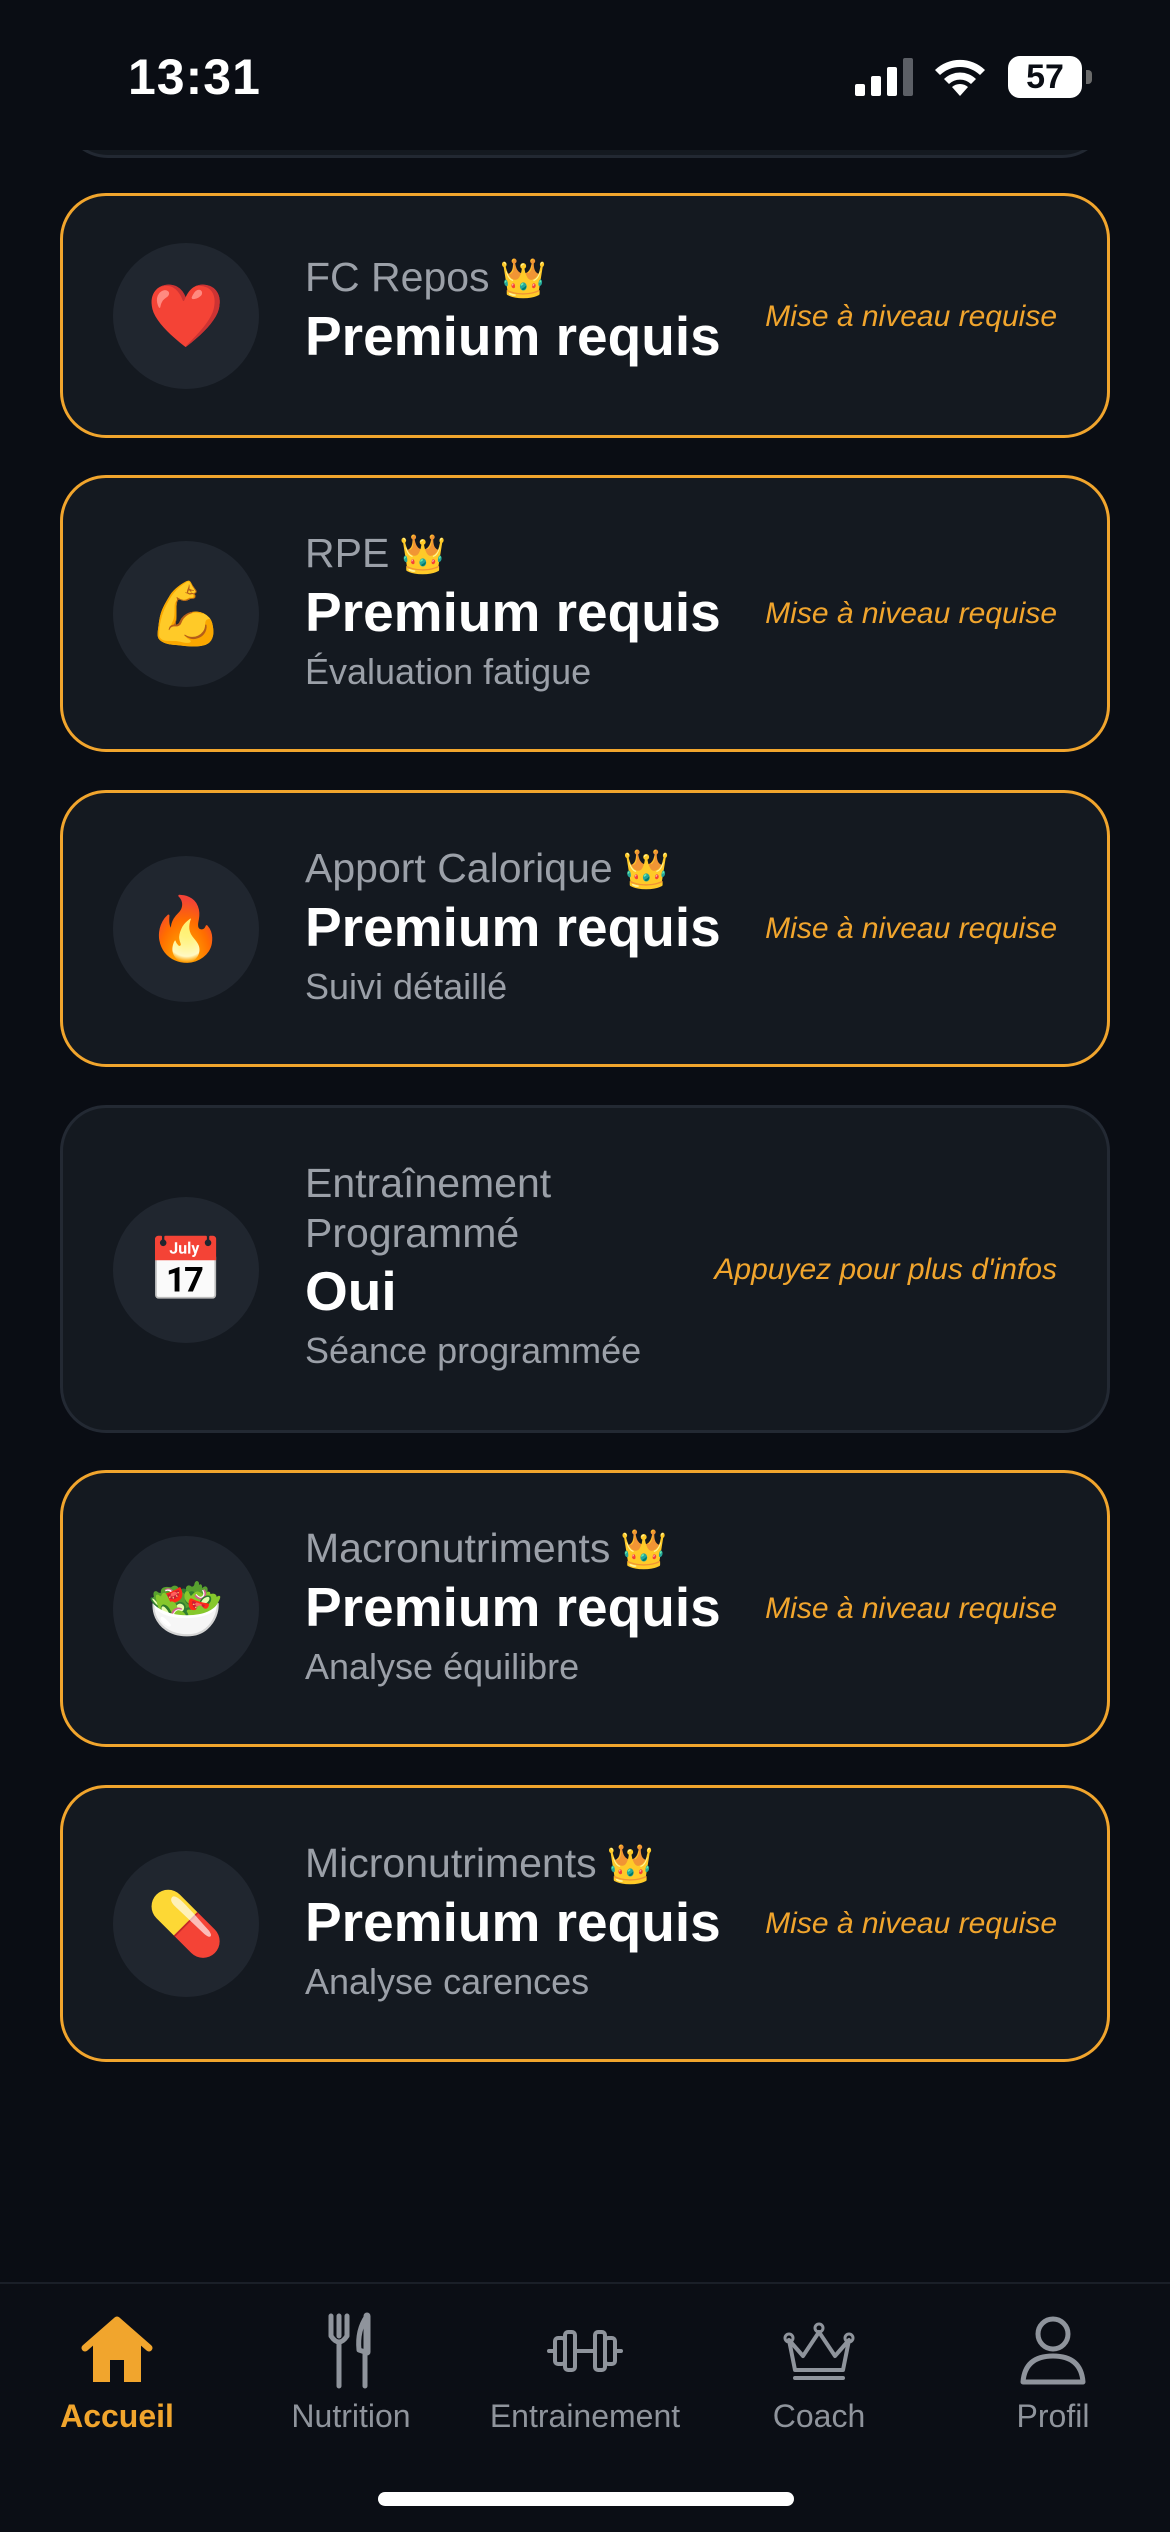  Describe the element at coordinates (479, 1863) in the screenshot. I see `card-label: Micronutriments 👑` at that location.